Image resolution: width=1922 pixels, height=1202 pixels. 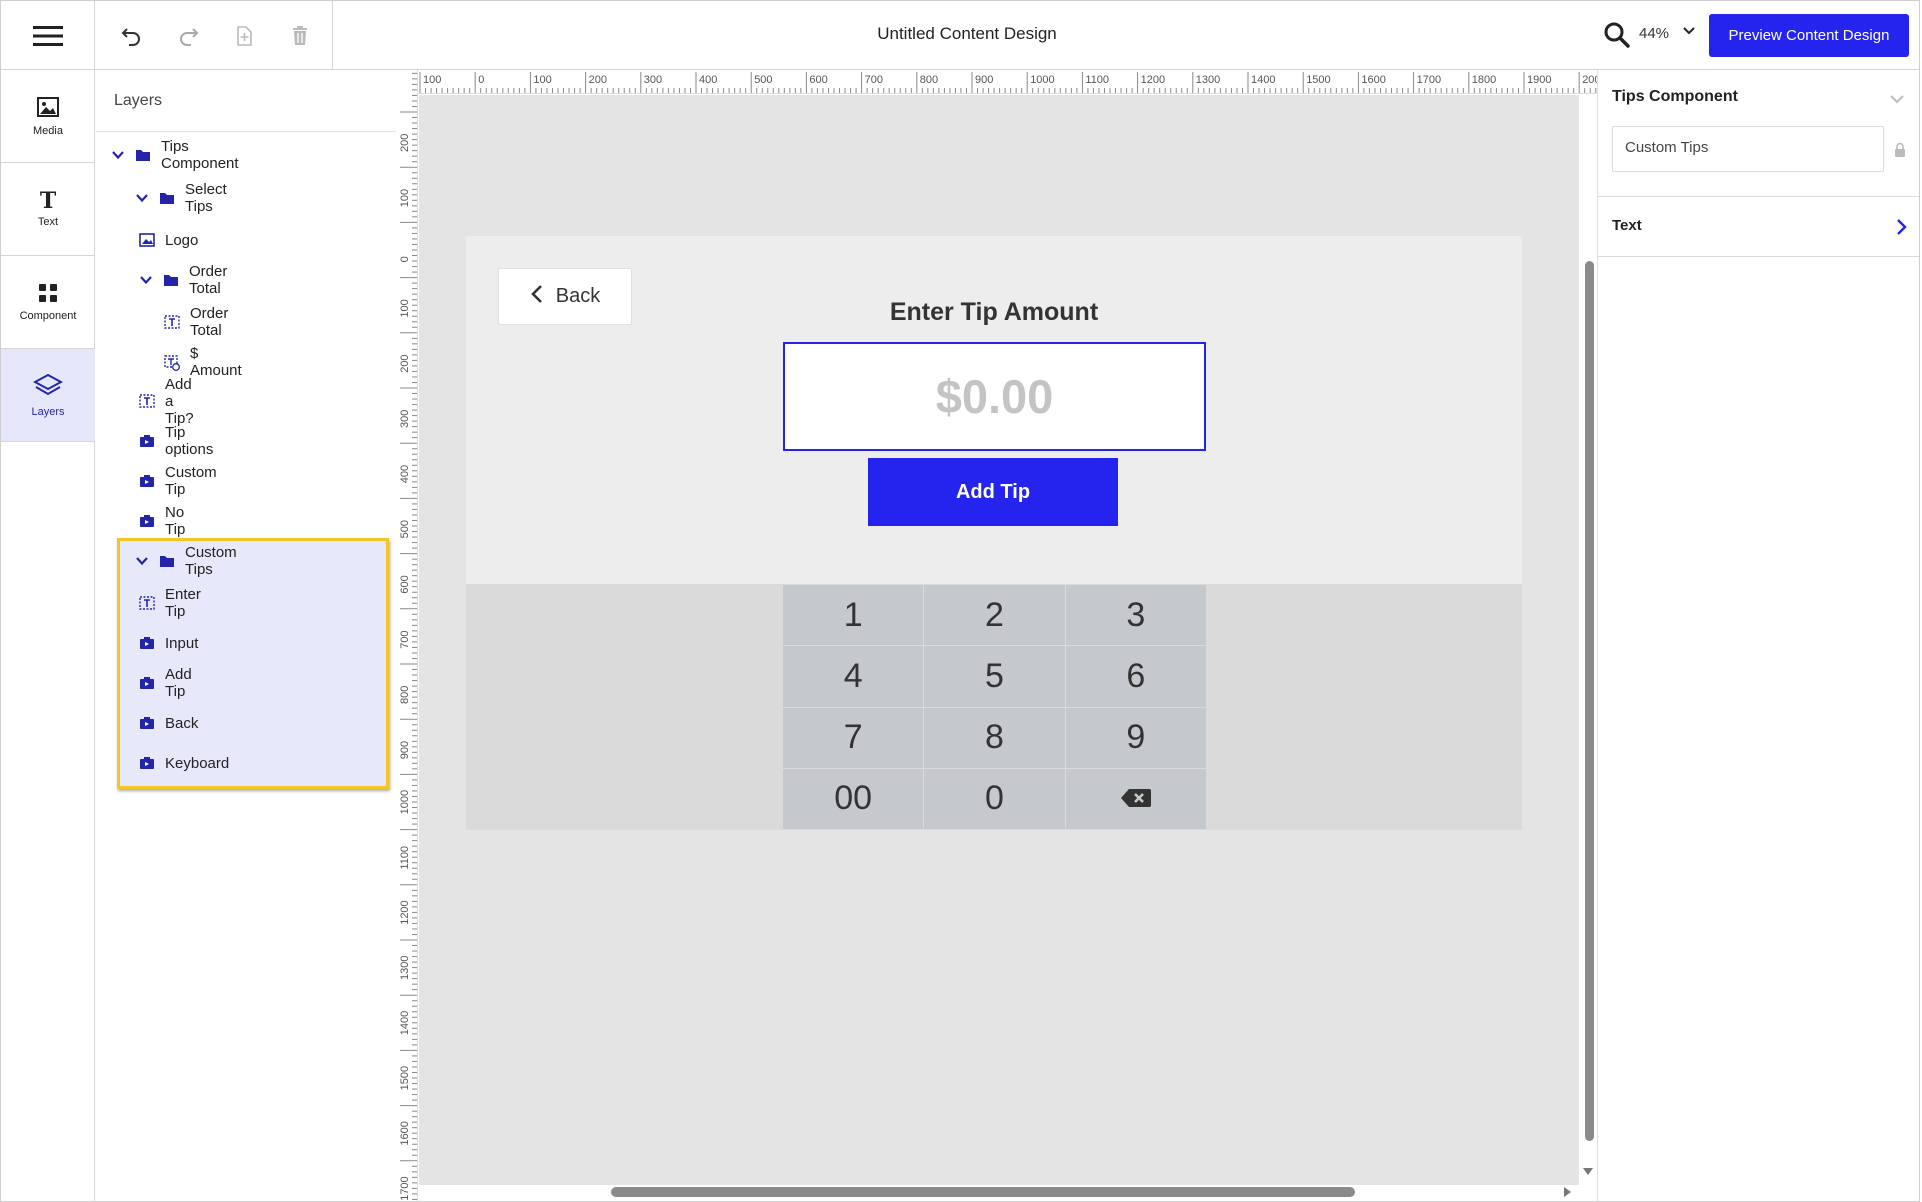 I want to click on zoom-level: 44%, so click(x=1654, y=33).